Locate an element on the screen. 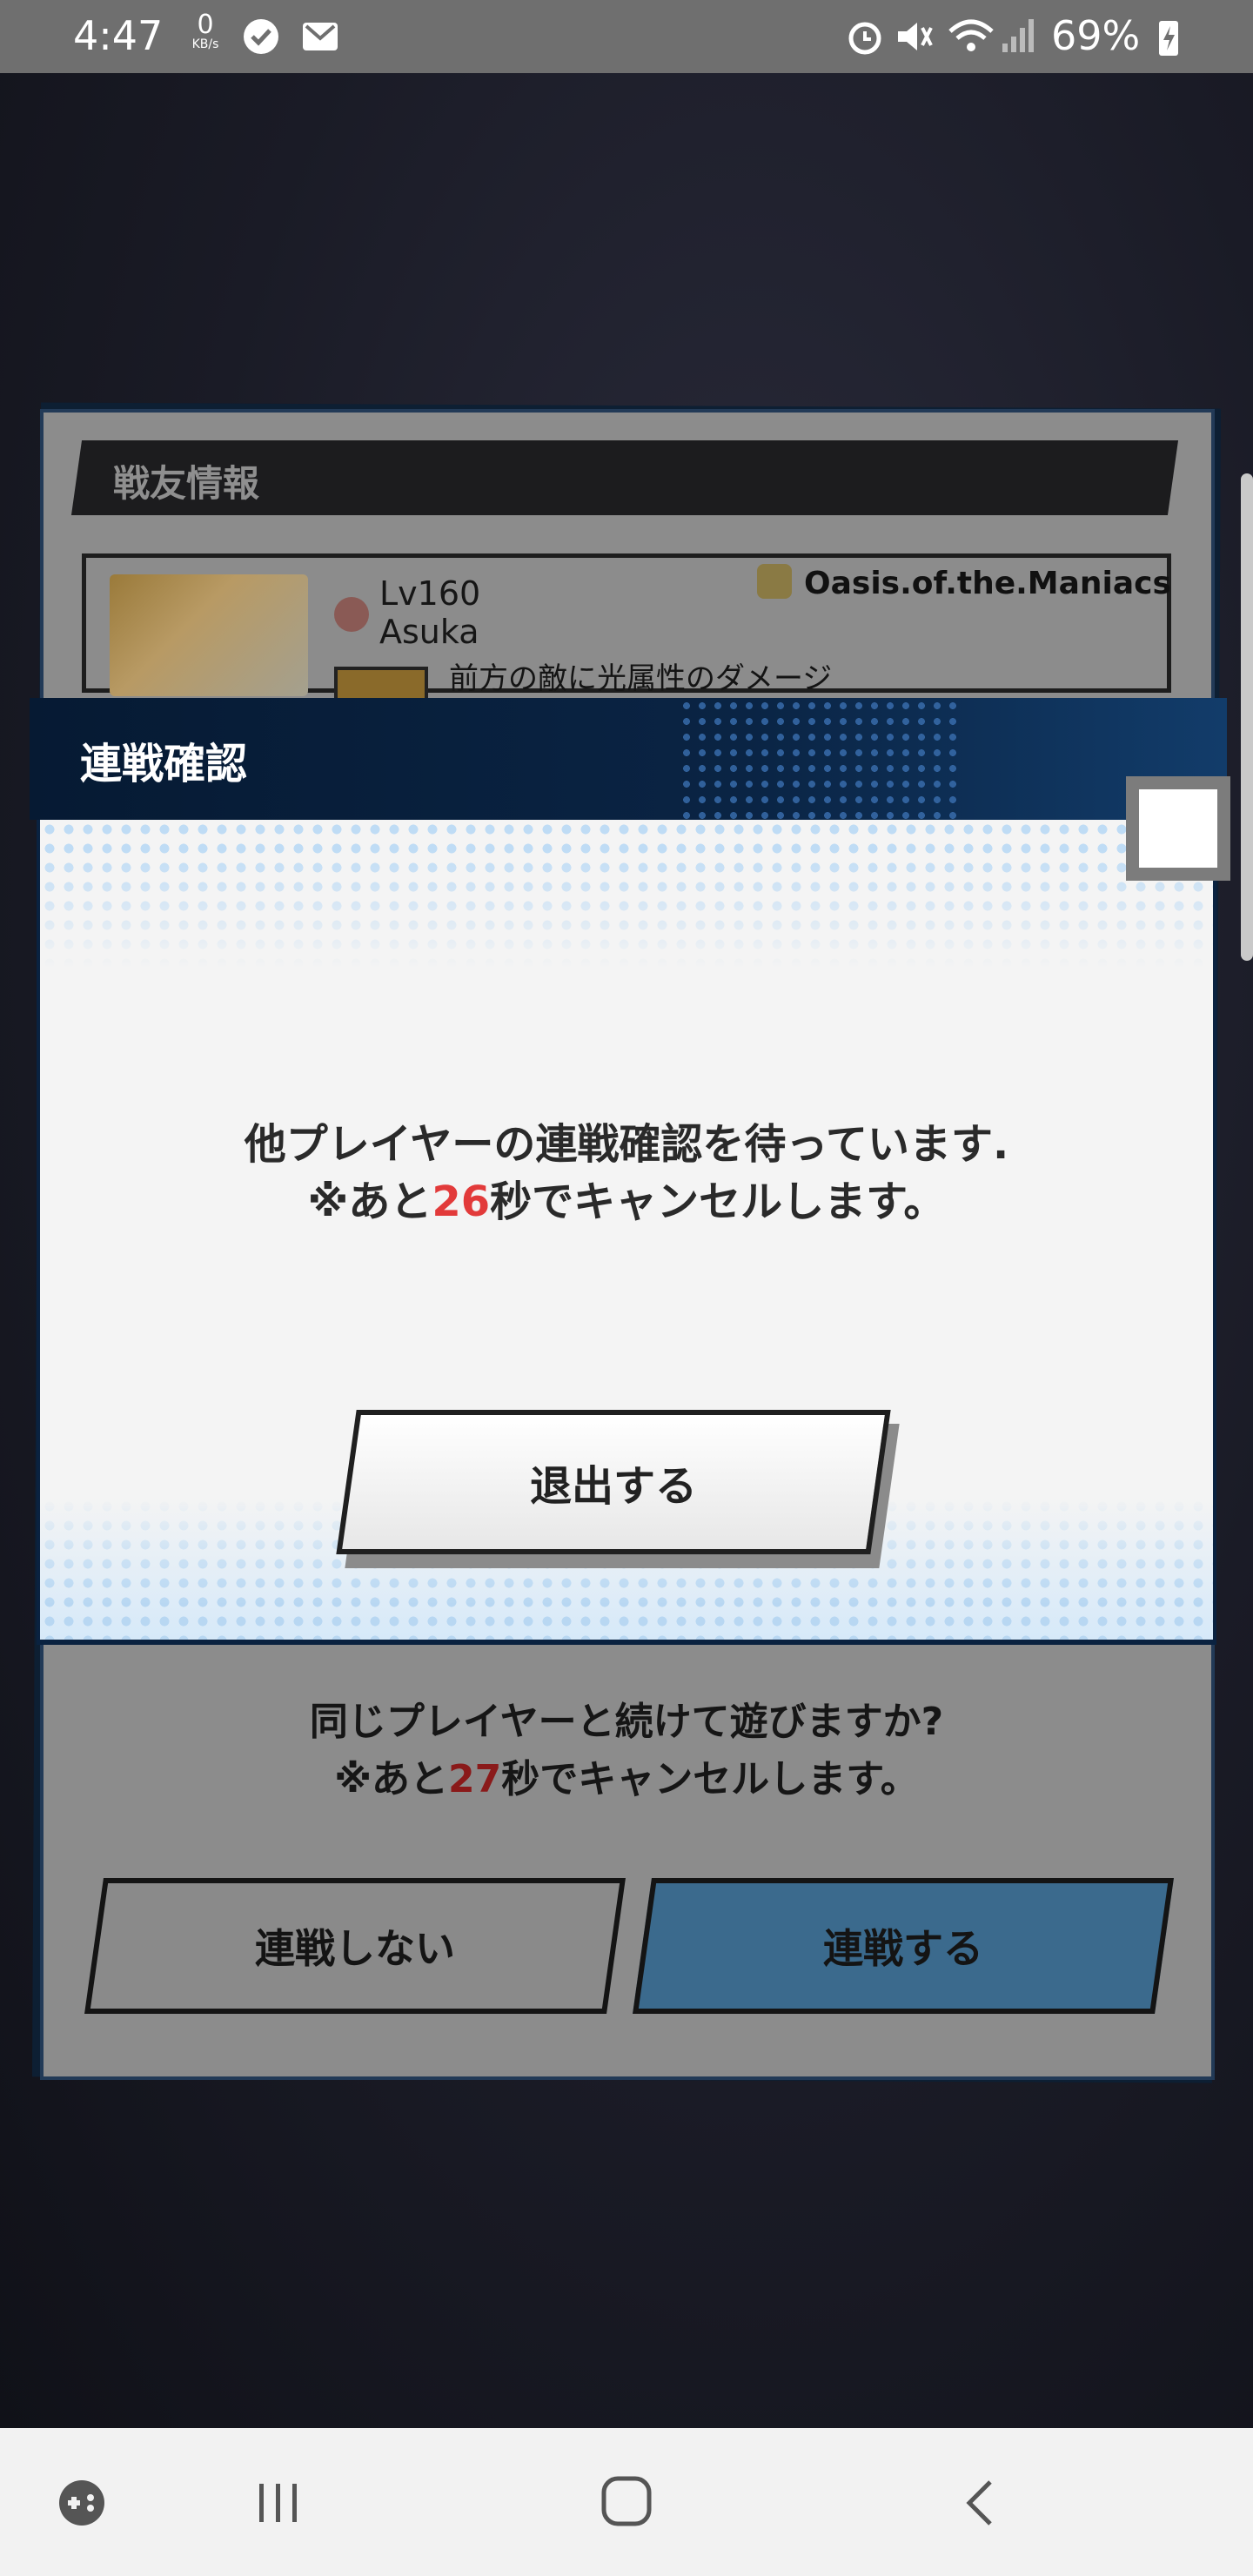  modal-title: 連戦確認 is located at coordinates (164, 764).